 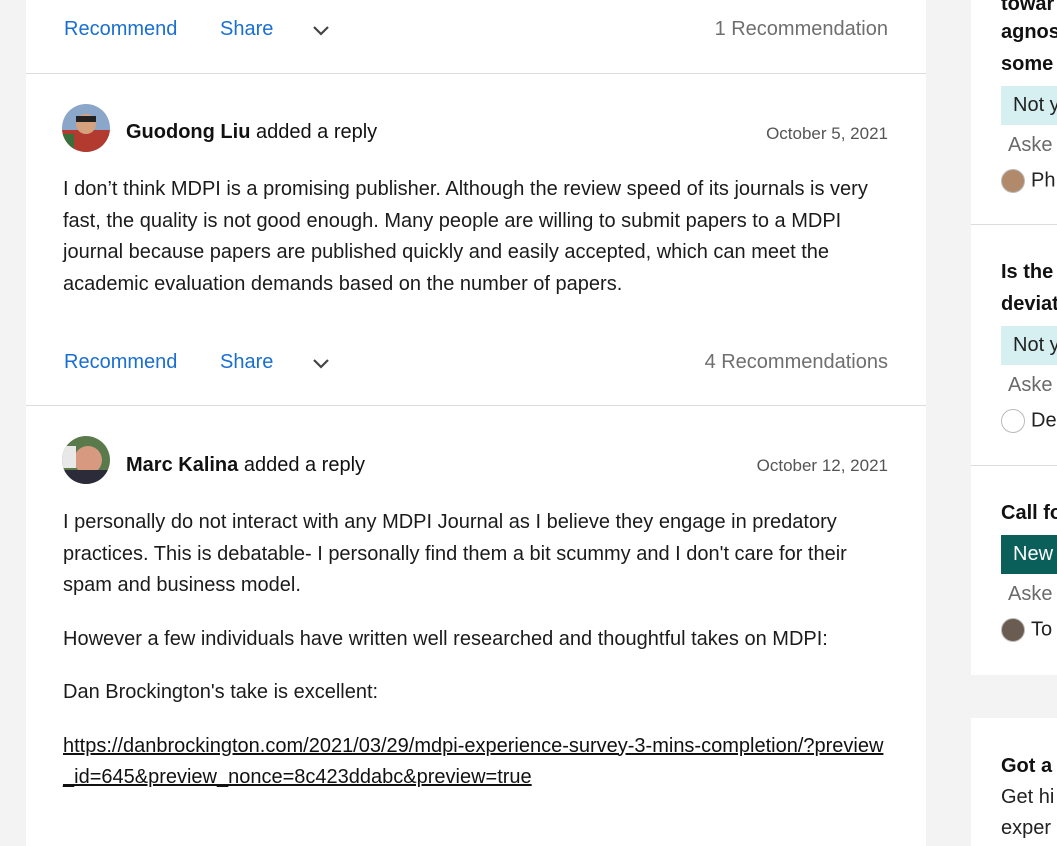 I want to click on author-line: Guodong Liu added a reply, so click(x=251, y=132).